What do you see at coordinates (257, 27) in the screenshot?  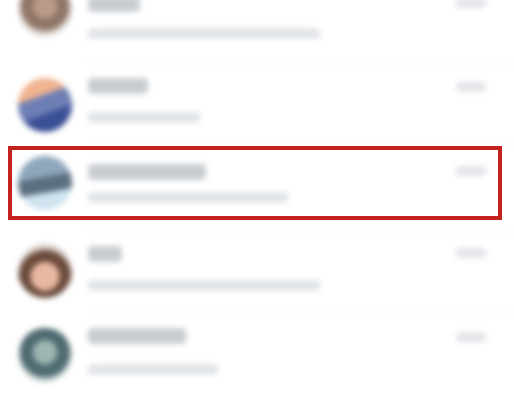 I see `conversation-row` at bounding box center [257, 27].